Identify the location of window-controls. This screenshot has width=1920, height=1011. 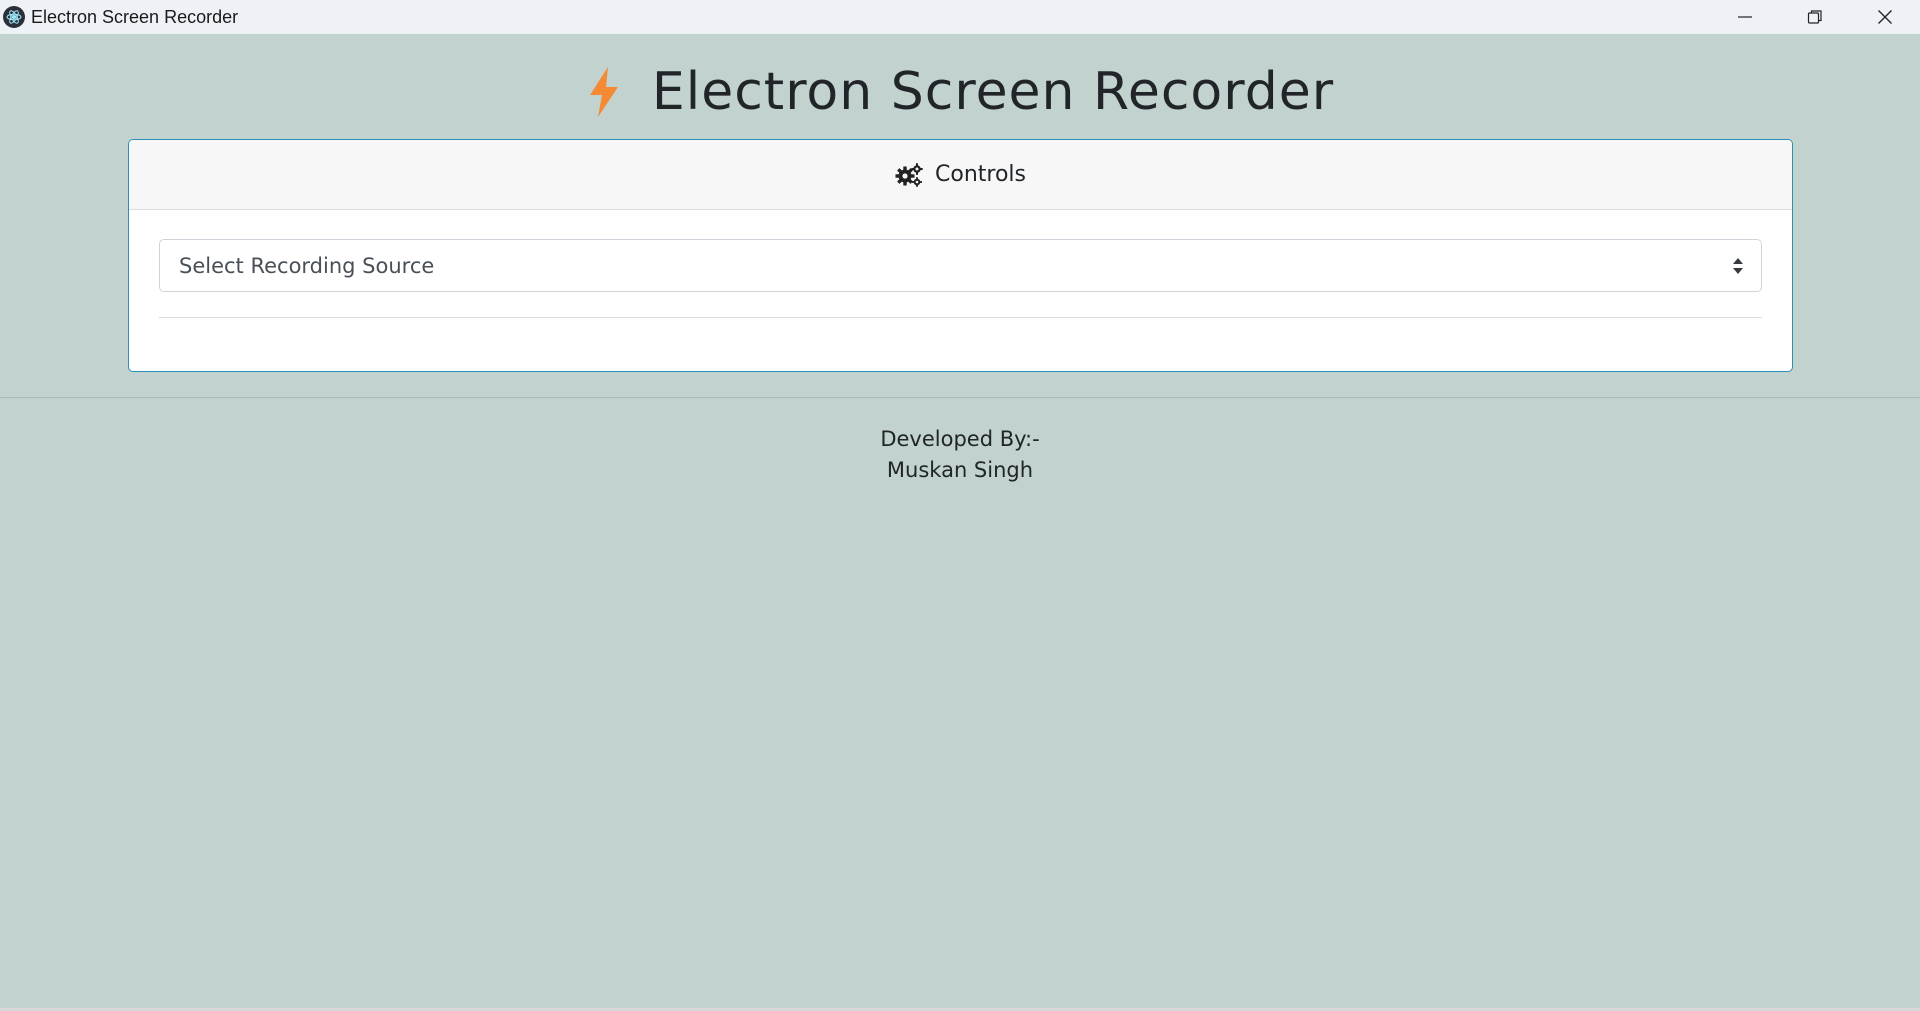
(1815, 17).